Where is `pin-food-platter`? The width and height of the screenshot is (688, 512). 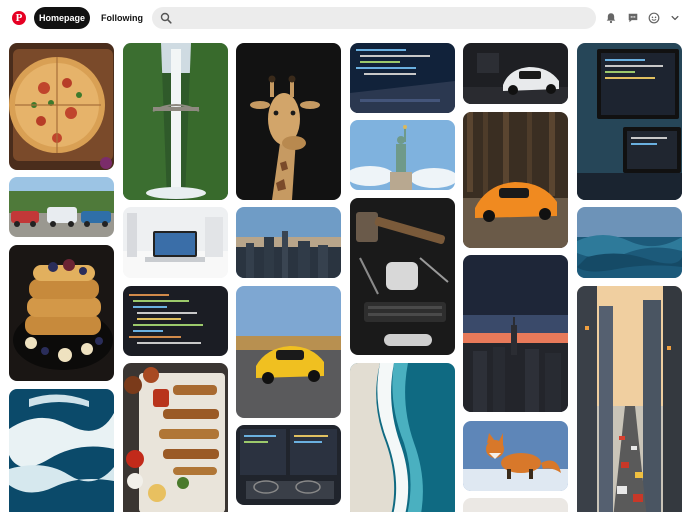
pin-food-platter is located at coordinates (175, 437).